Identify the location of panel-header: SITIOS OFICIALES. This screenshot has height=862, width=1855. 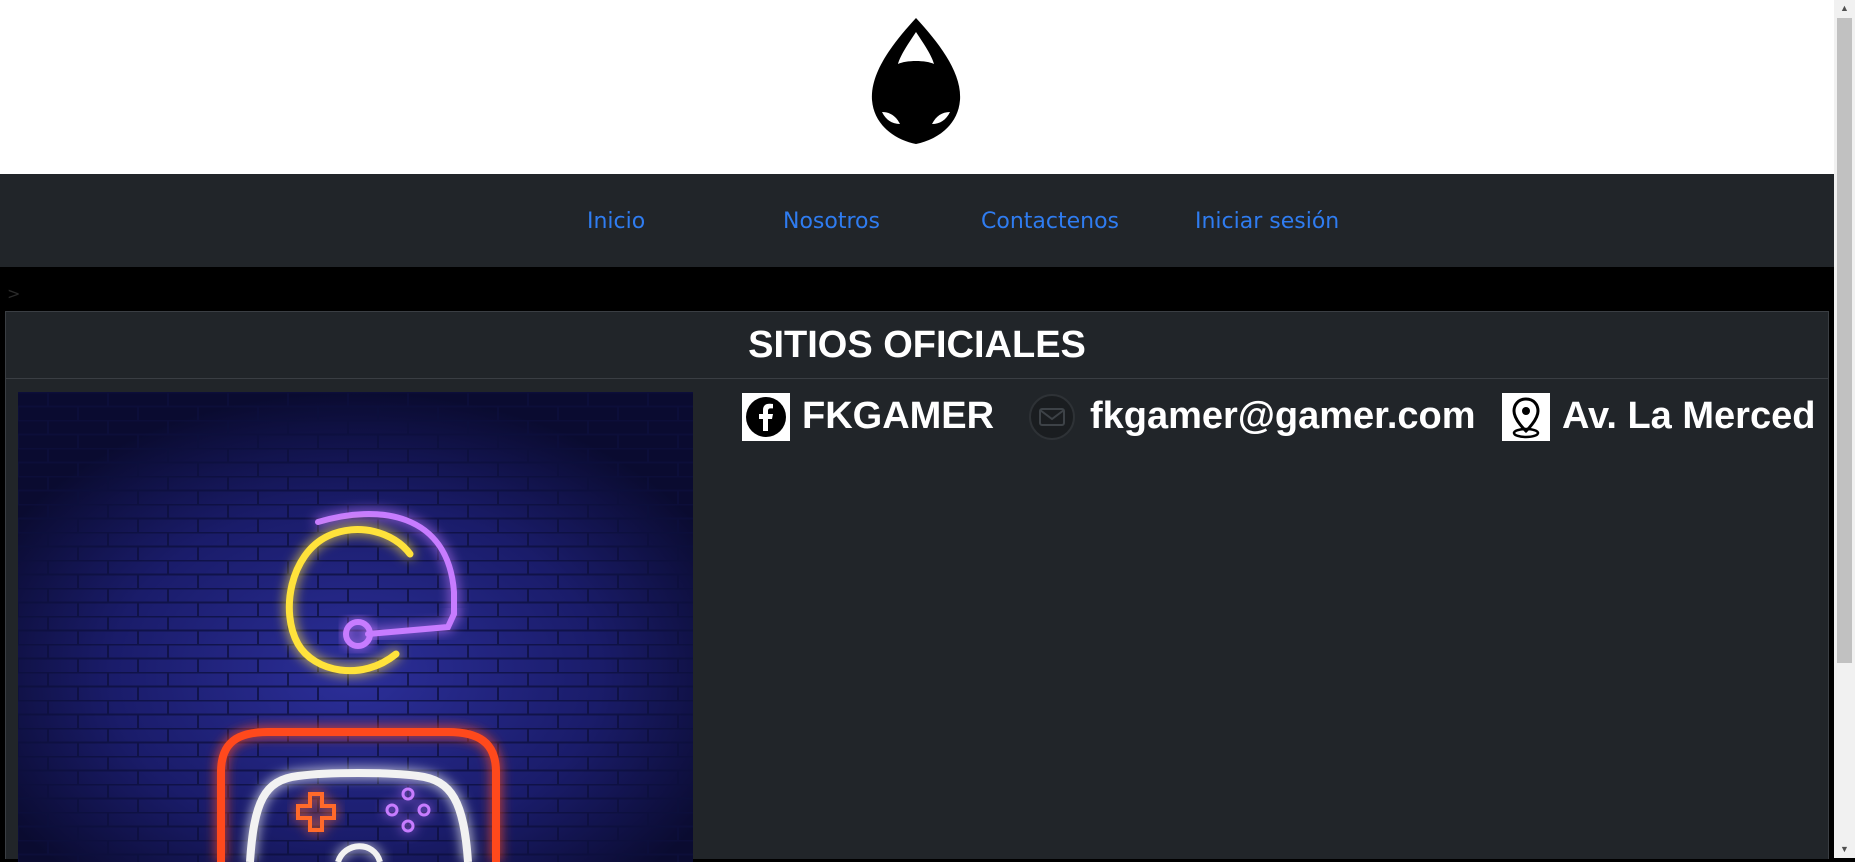
(917, 345).